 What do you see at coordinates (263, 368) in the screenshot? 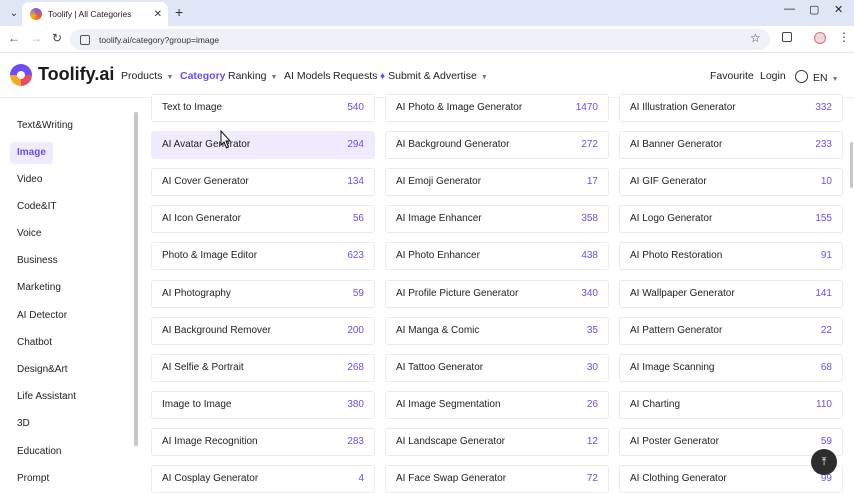
I see `category-cell: AI Selfie & Portrait 268` at bounding box center [263, 368].